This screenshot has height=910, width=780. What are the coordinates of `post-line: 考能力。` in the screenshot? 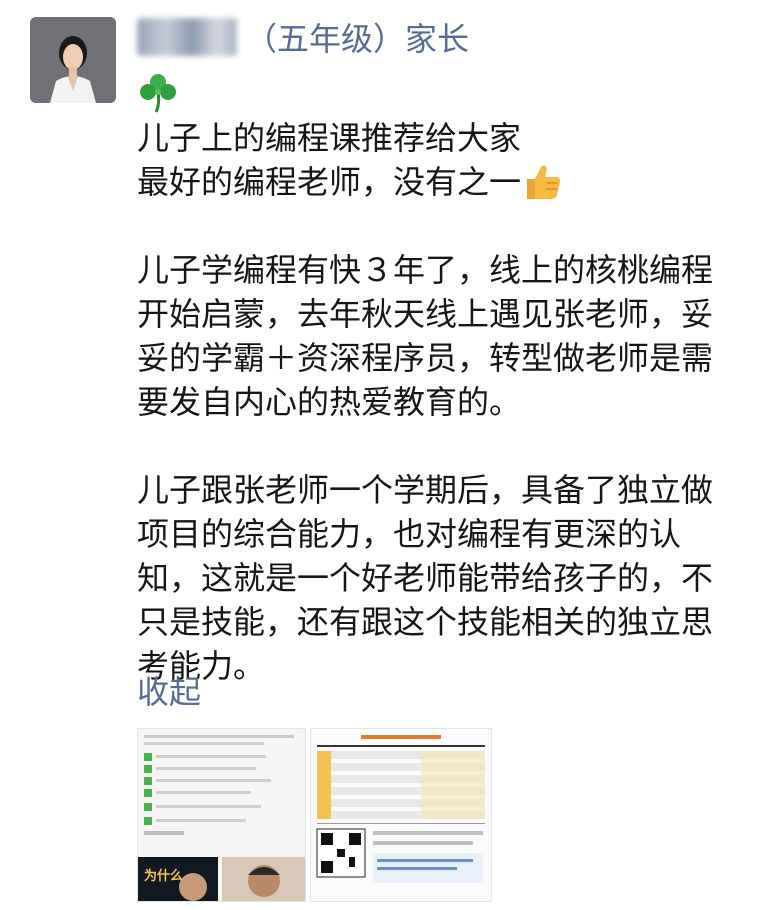 It's located at (201, 666).